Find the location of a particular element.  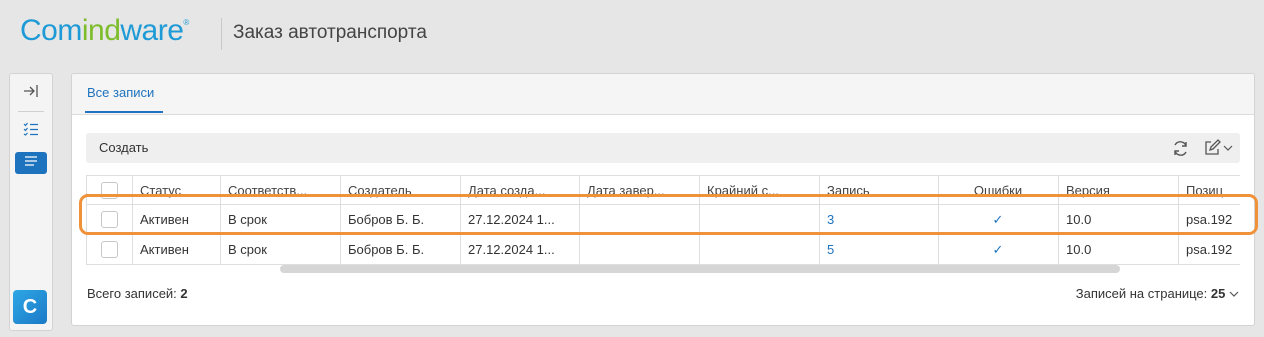

cell-position: psa.192 is located at coordinates (1209, 249).